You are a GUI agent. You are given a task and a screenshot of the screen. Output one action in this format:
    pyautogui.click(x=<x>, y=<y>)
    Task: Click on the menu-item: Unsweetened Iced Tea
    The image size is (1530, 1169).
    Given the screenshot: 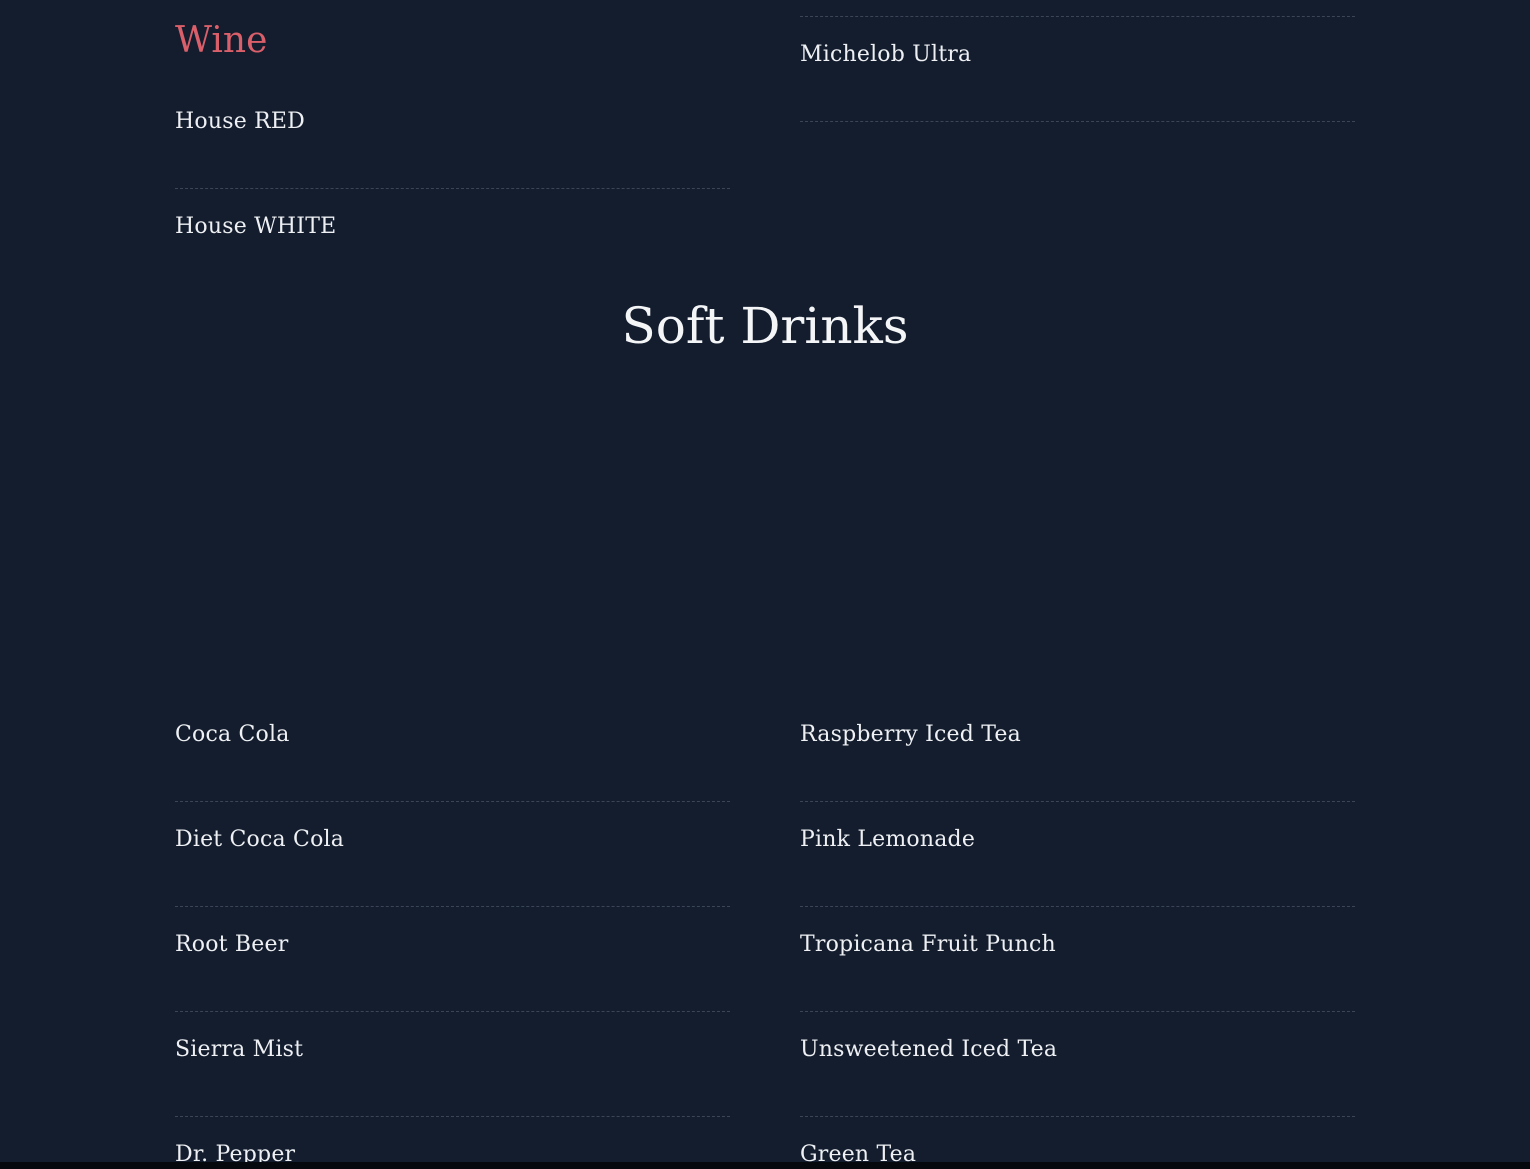 What is the action you would take?
    pyautogui.click(x=929, y=1049)
    